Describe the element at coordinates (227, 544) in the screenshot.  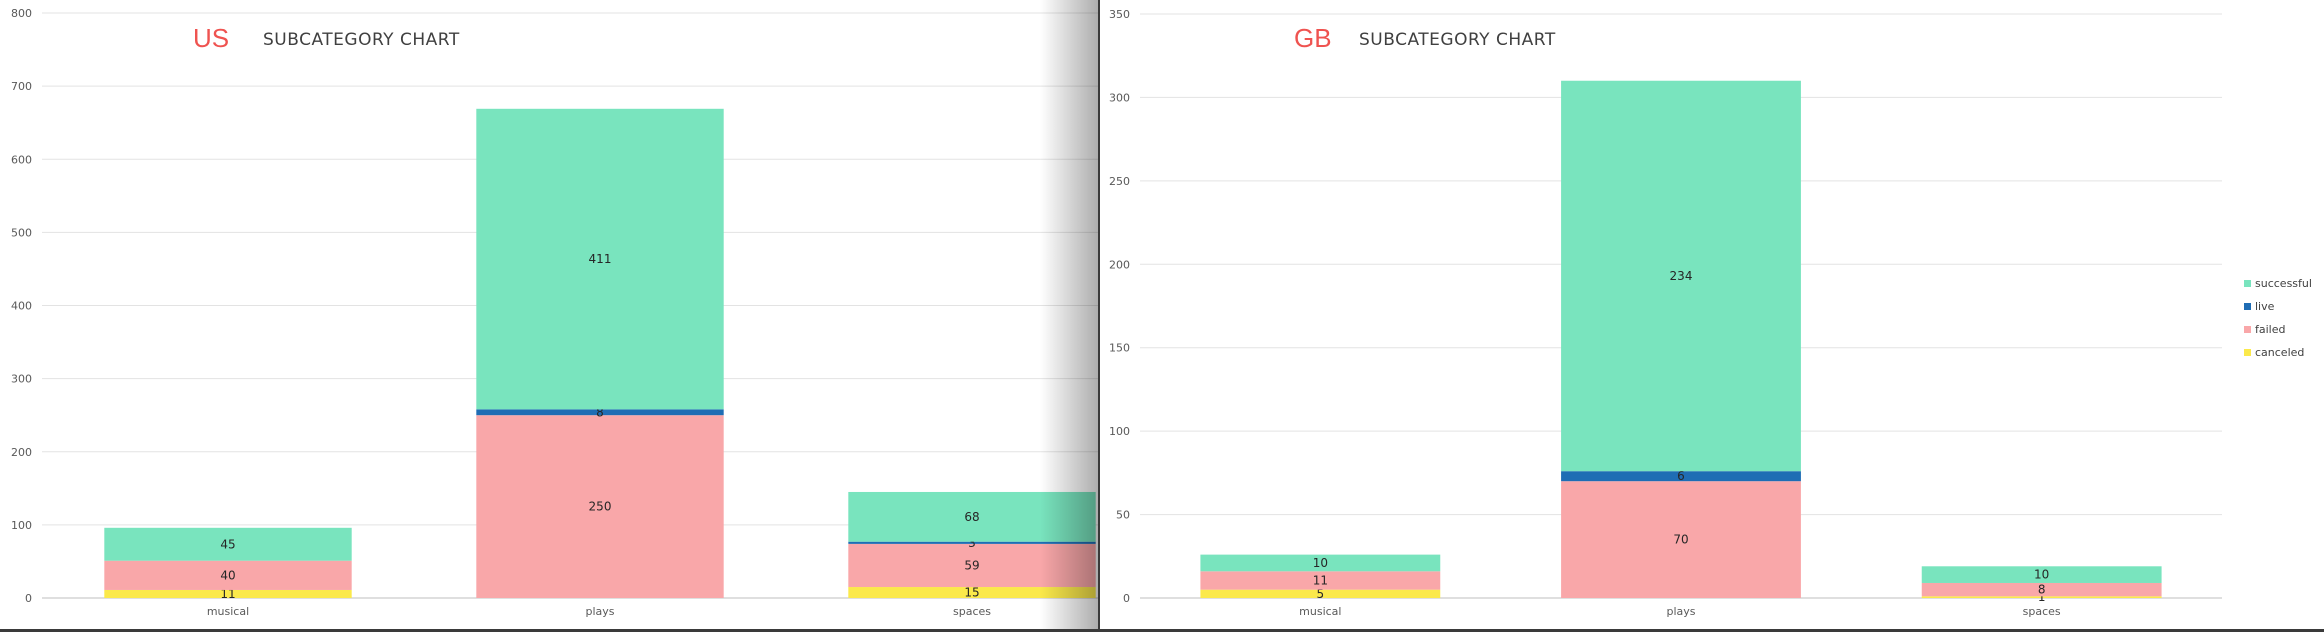
I see `us-data-label-musical-successful: 45` at that location.